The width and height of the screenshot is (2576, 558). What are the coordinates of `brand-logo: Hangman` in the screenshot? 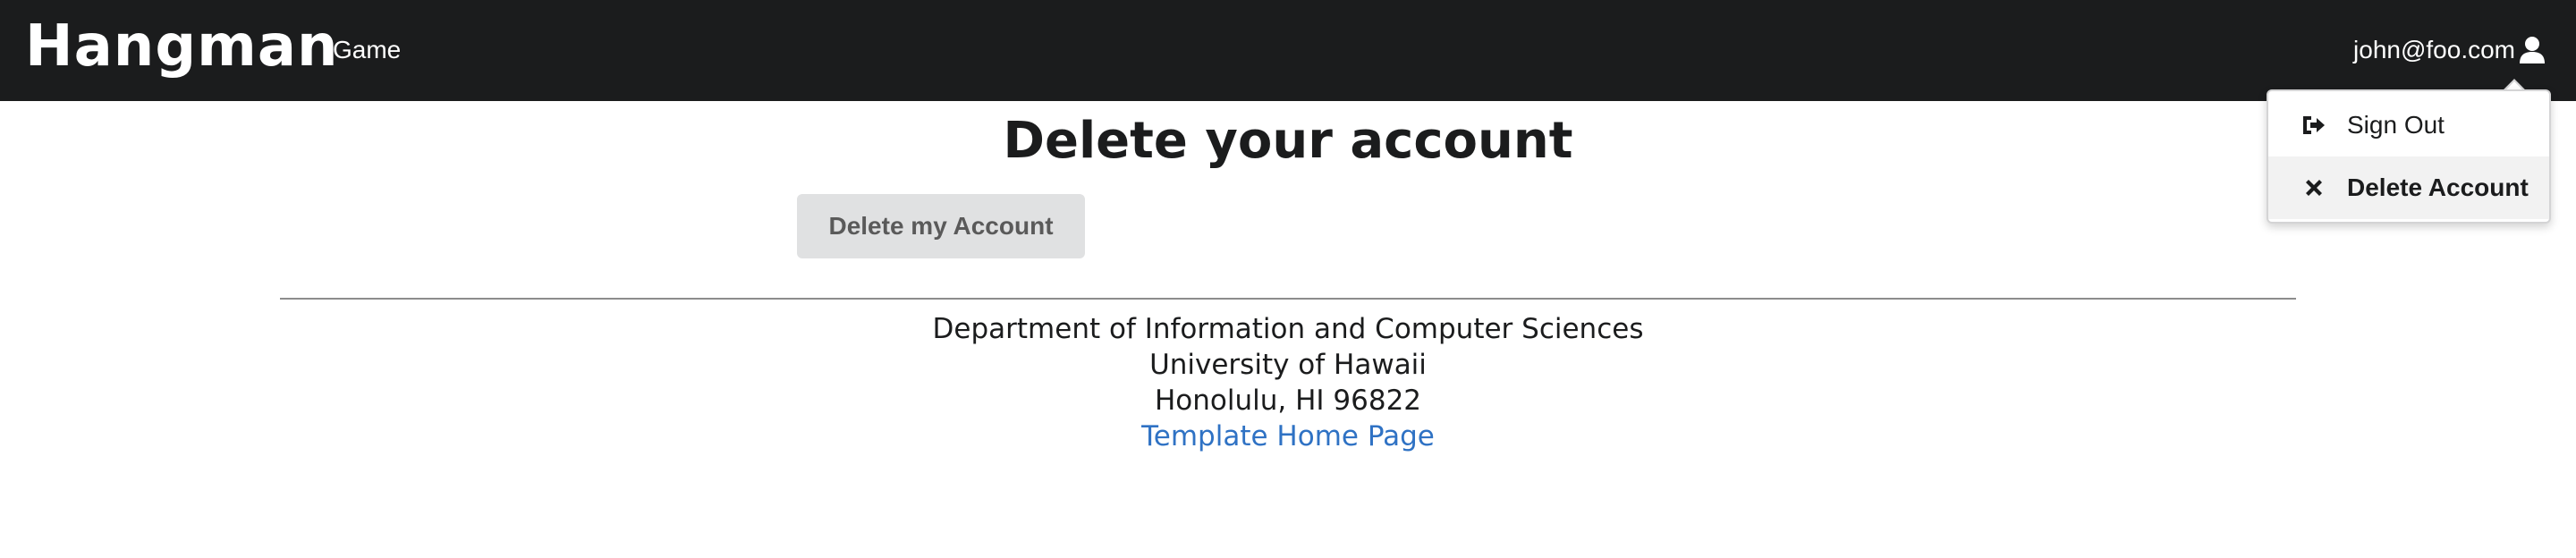 It's located at (182, 46).